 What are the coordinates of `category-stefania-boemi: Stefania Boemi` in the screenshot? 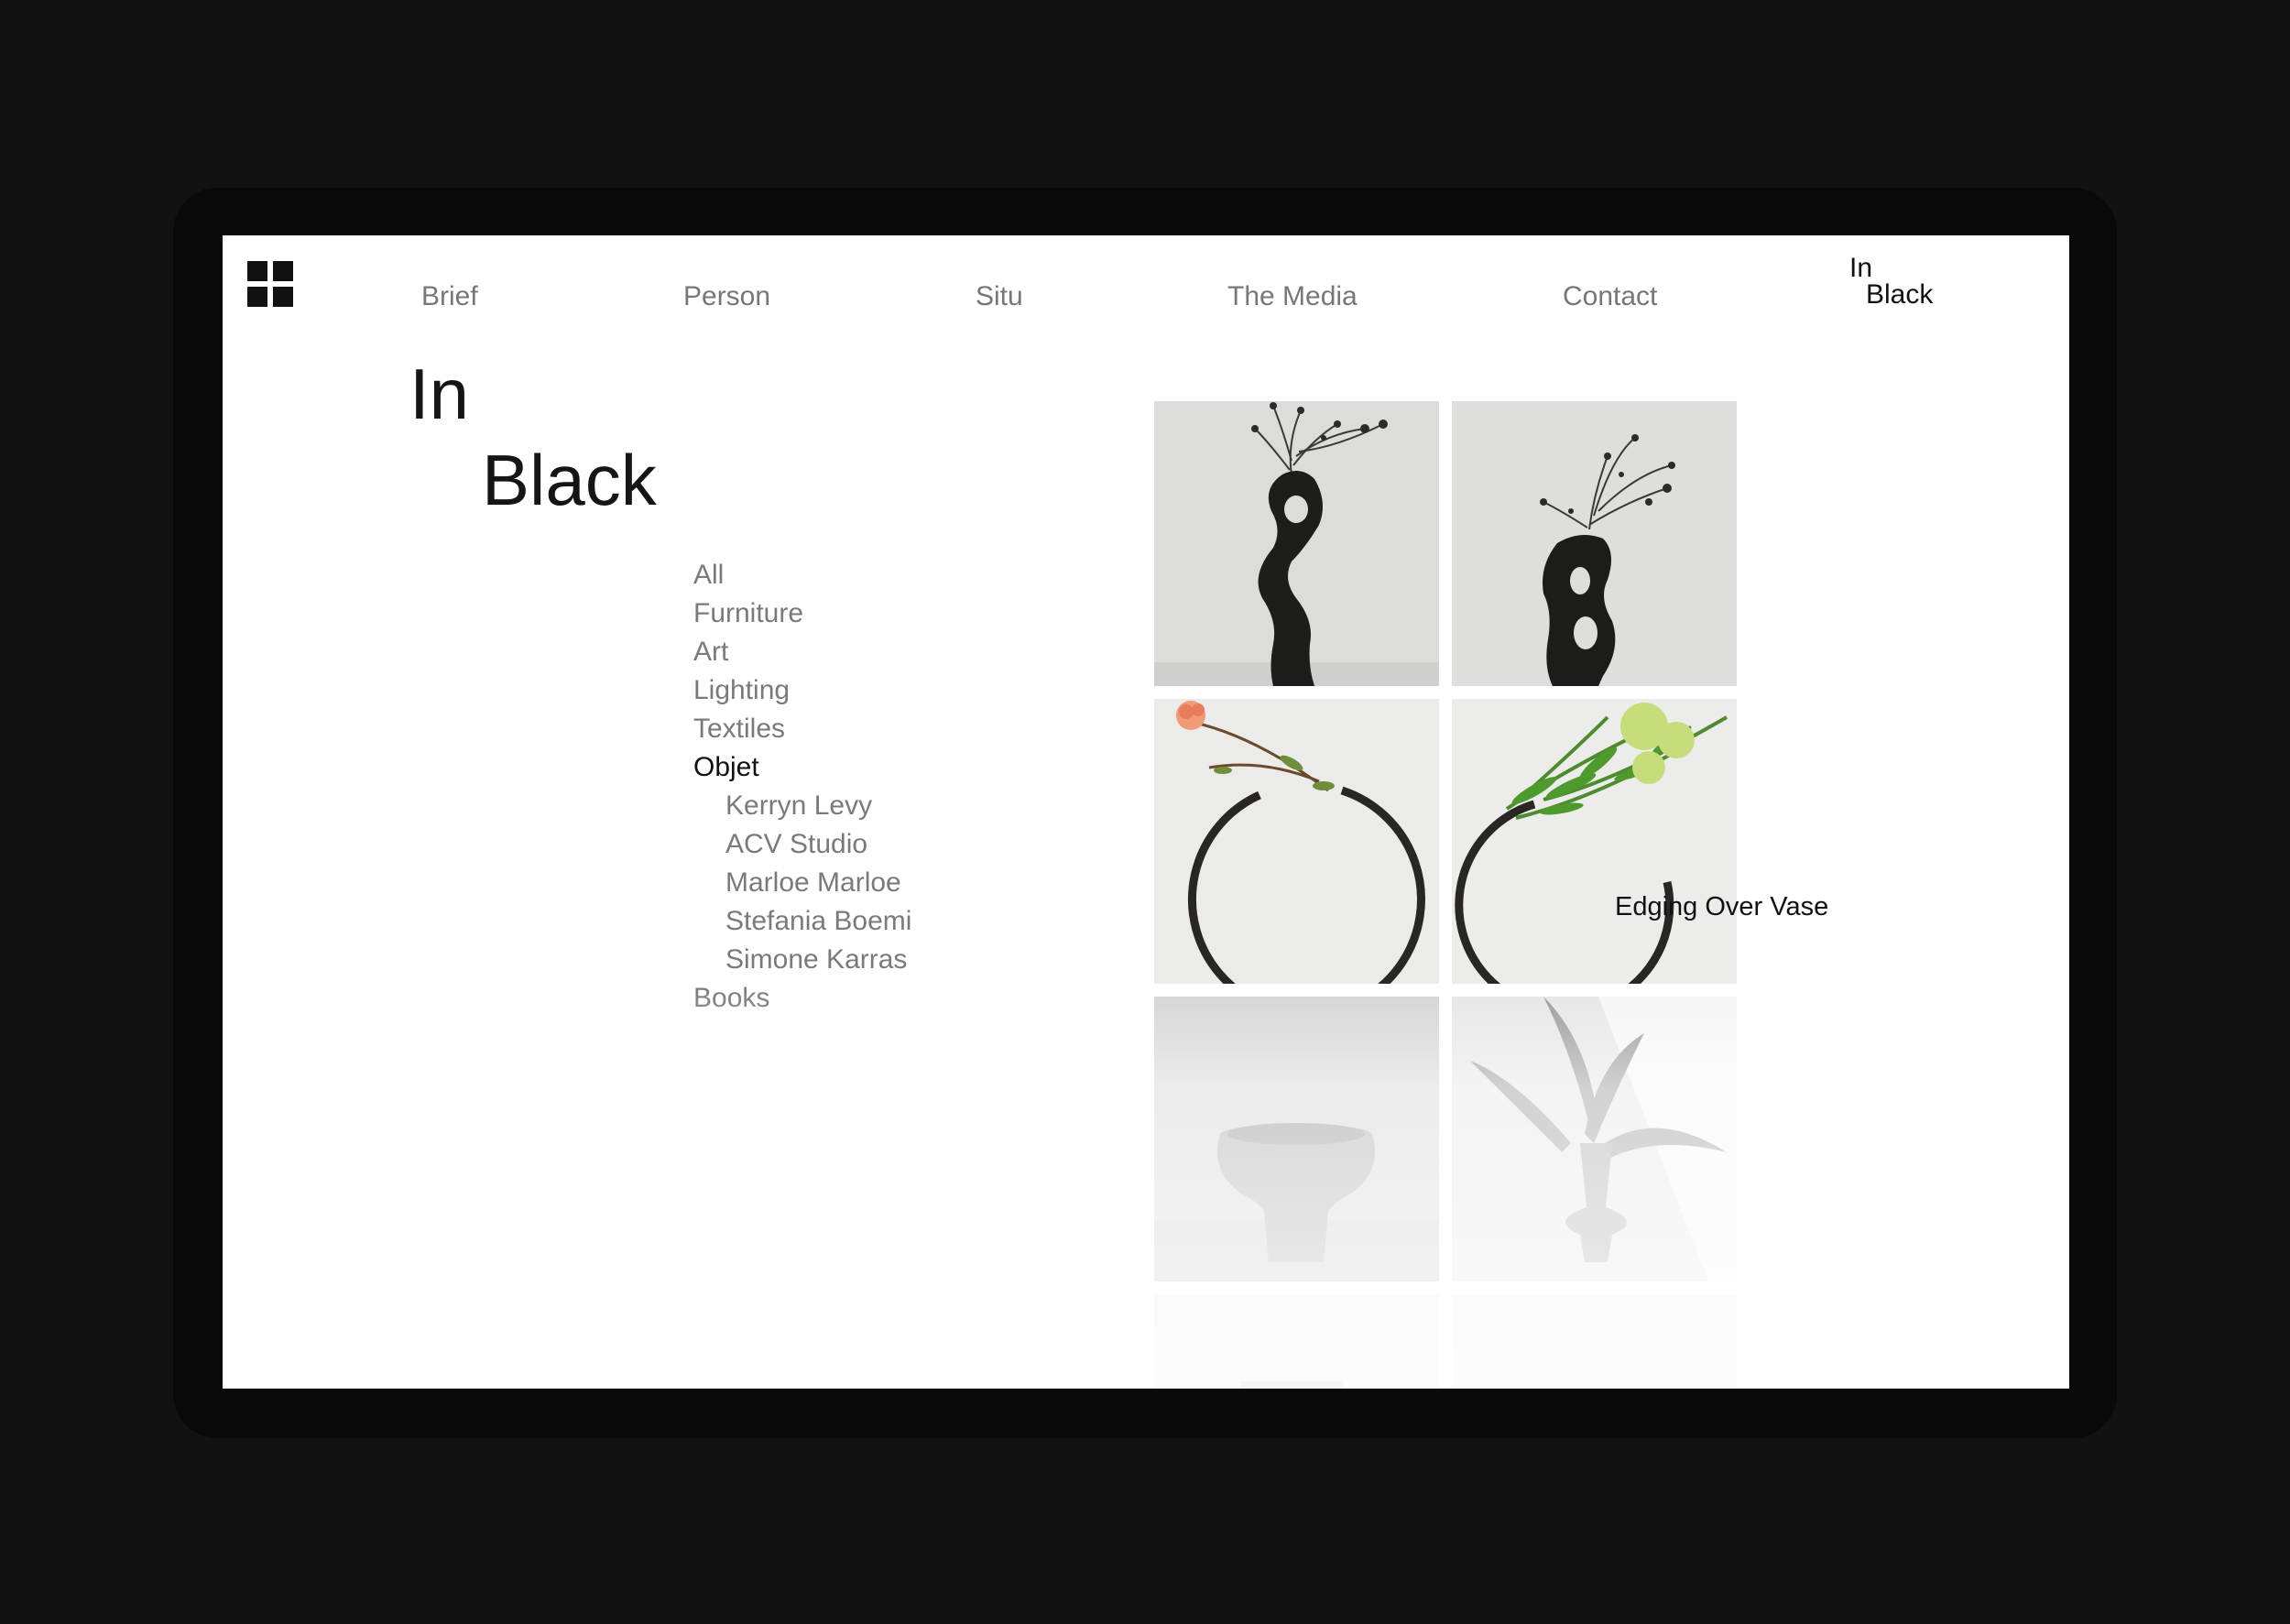 It's located at (802, 921).